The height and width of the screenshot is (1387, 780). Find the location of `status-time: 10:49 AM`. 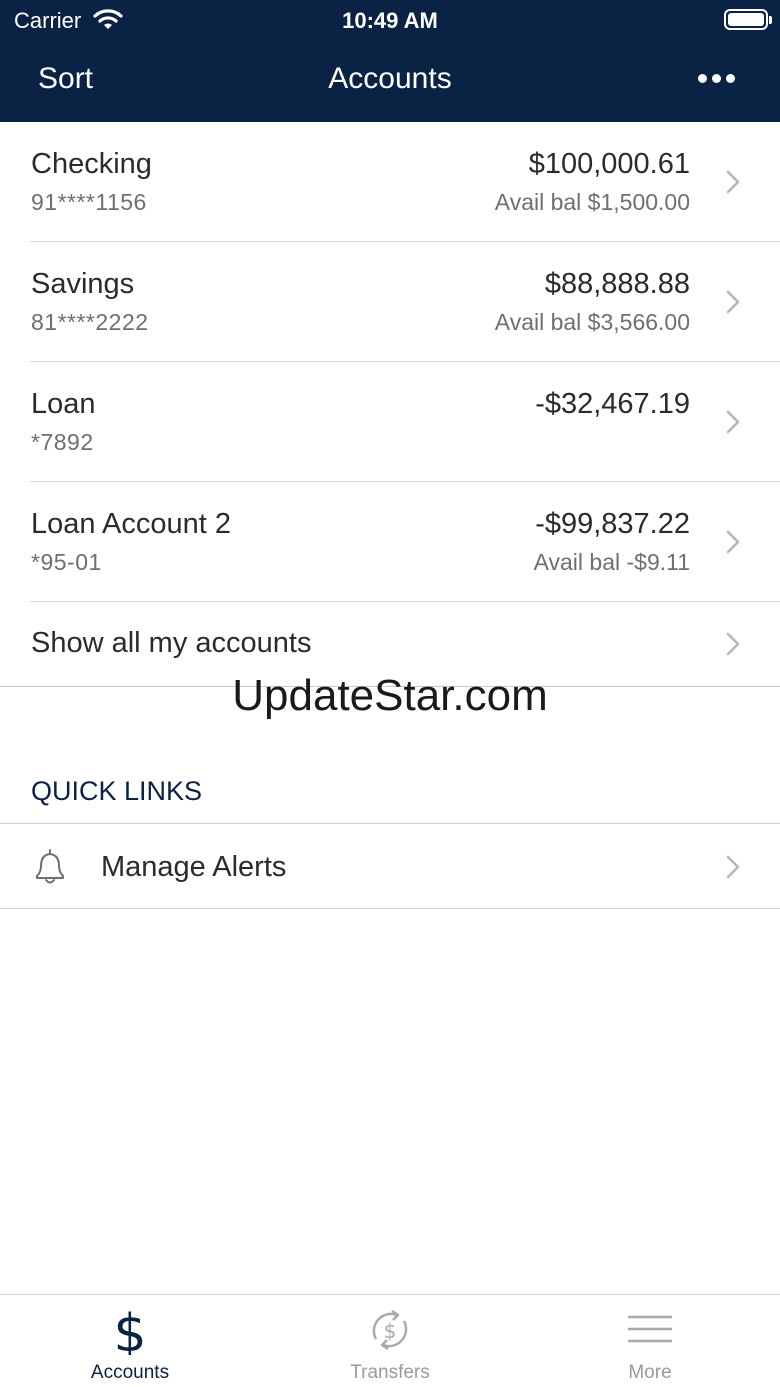

status-time: 10:49 AM is located at coordinates (390, 20).